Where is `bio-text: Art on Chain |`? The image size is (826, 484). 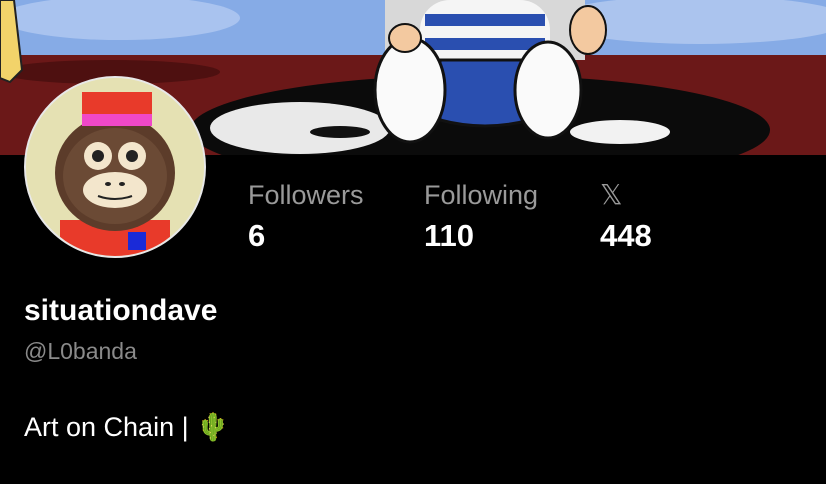 bio-text: Art on Chain | is located at coordinates (110, 427).